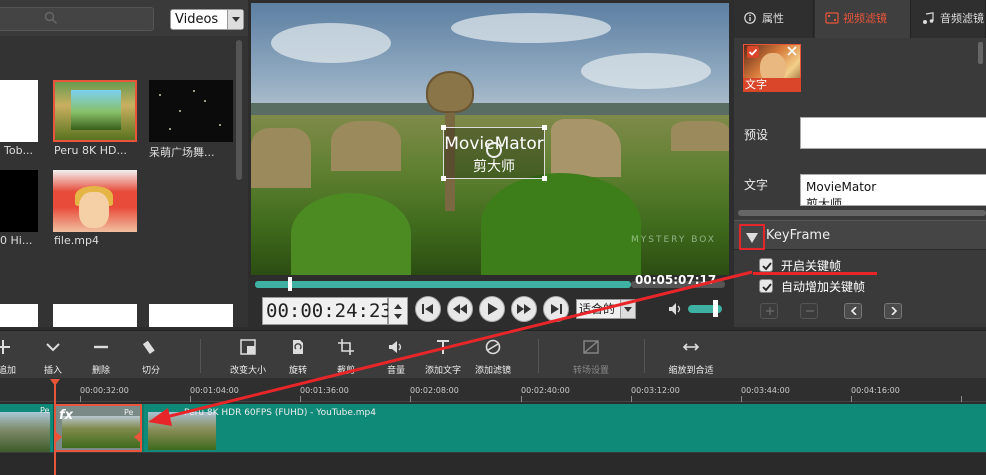 The height and width of the screenshot is (475, 986). Describe the element at coordinates (55, 427) in the screenshot. I see `playhead` at that location.